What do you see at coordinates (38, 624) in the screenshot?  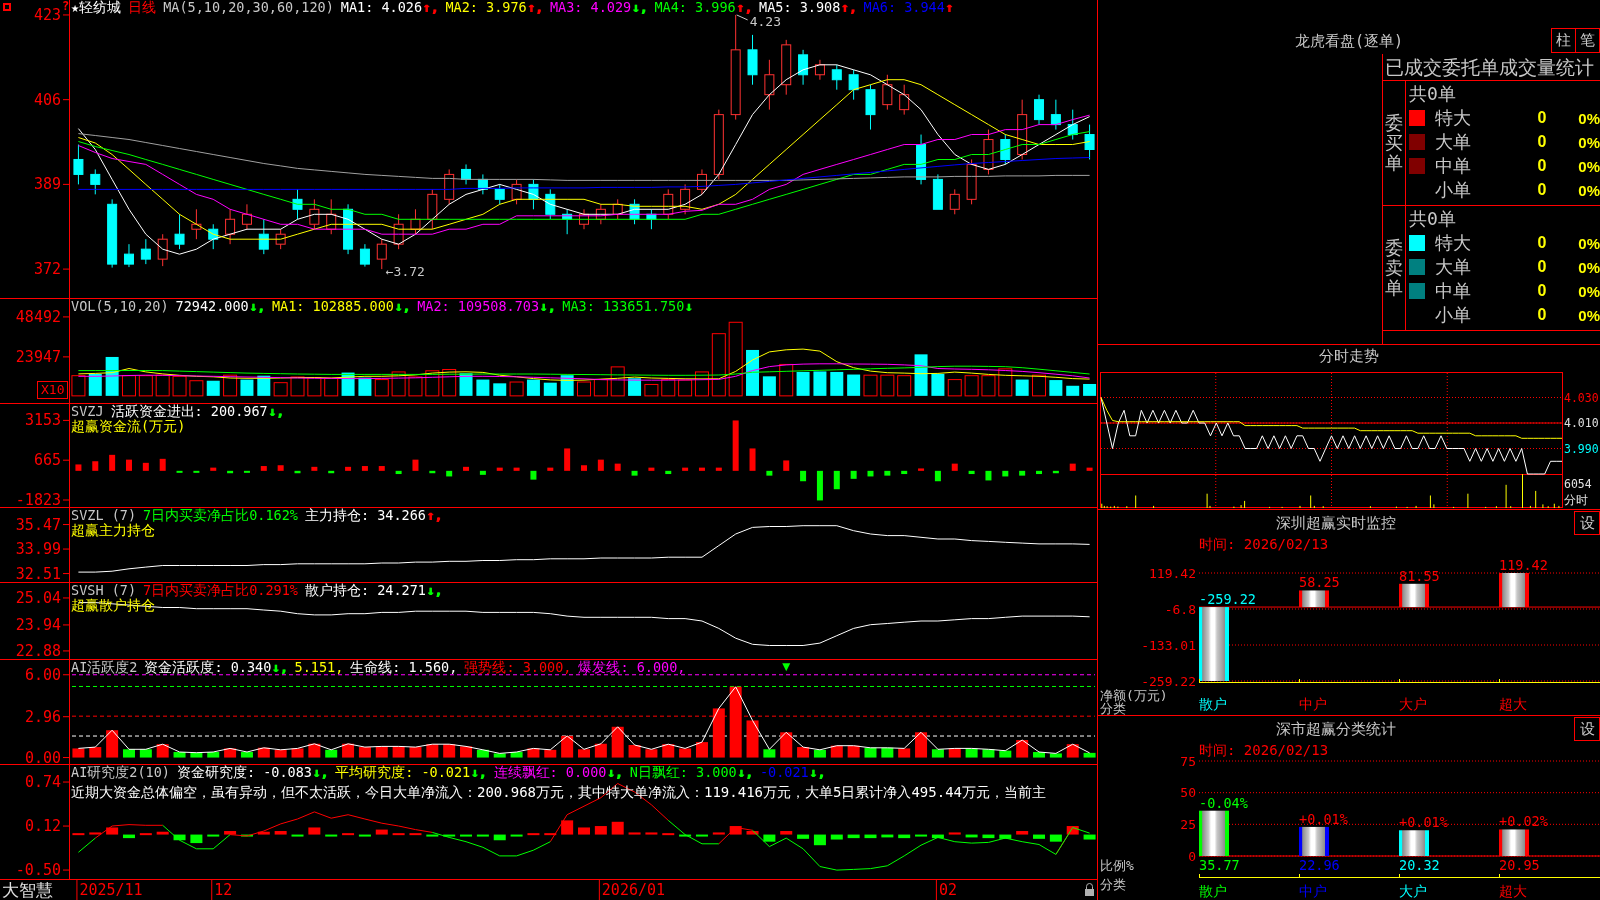 I see `axis-label: 23.94` at bounding box center [38, 624].